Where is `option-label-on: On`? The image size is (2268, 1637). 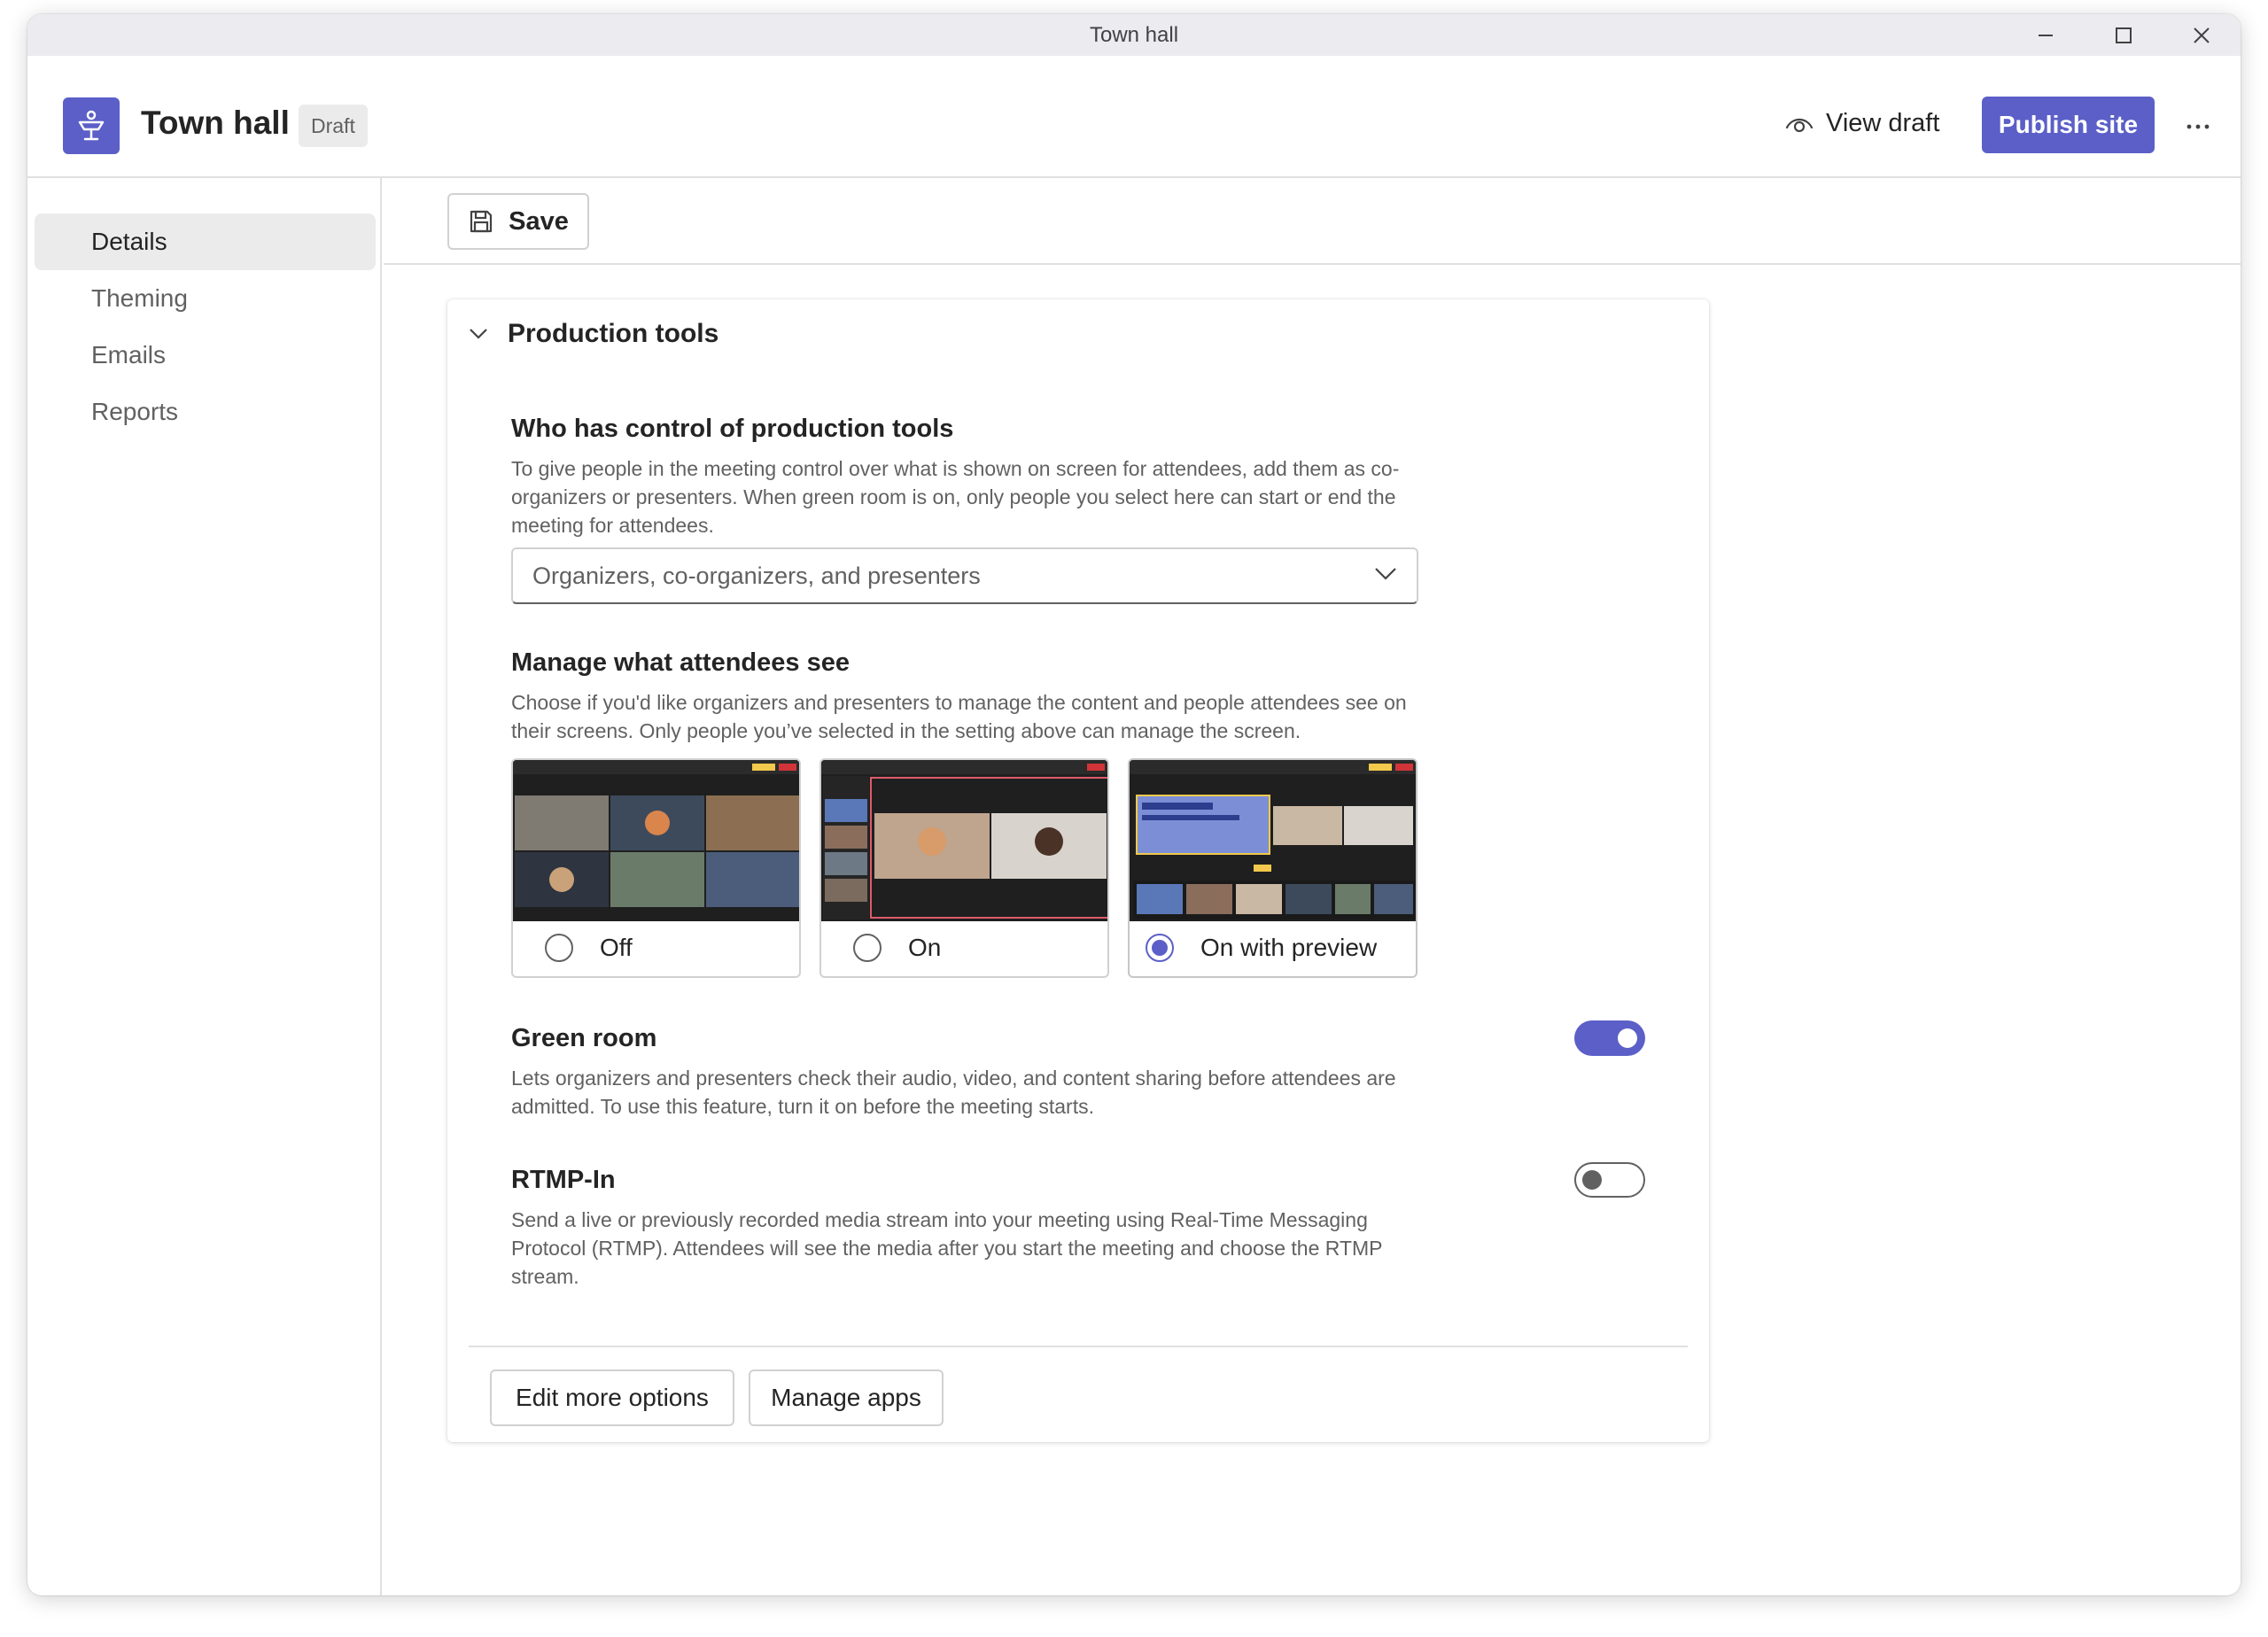
option-label-on: On is located at coordinates (925, 947).